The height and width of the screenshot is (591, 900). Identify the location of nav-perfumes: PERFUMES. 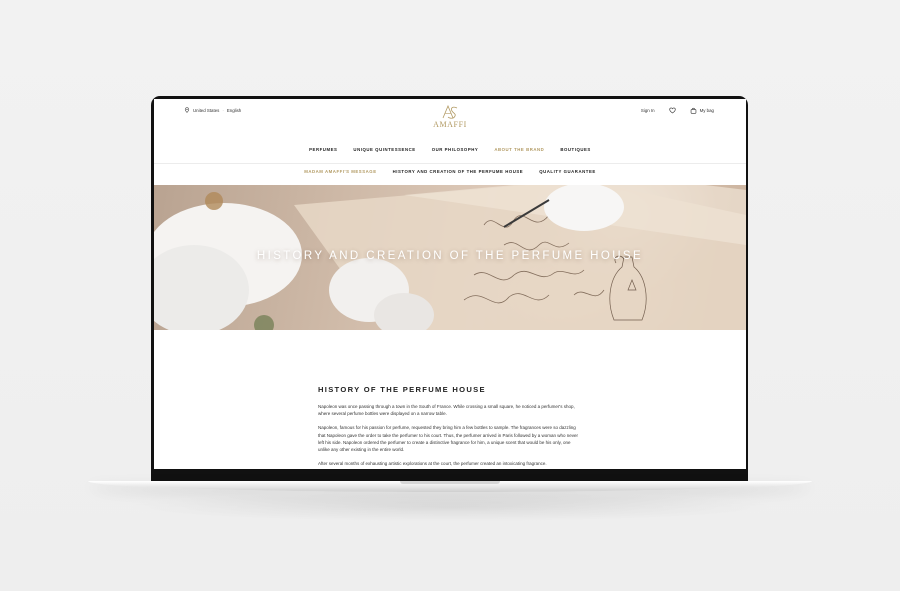
(323, 154).